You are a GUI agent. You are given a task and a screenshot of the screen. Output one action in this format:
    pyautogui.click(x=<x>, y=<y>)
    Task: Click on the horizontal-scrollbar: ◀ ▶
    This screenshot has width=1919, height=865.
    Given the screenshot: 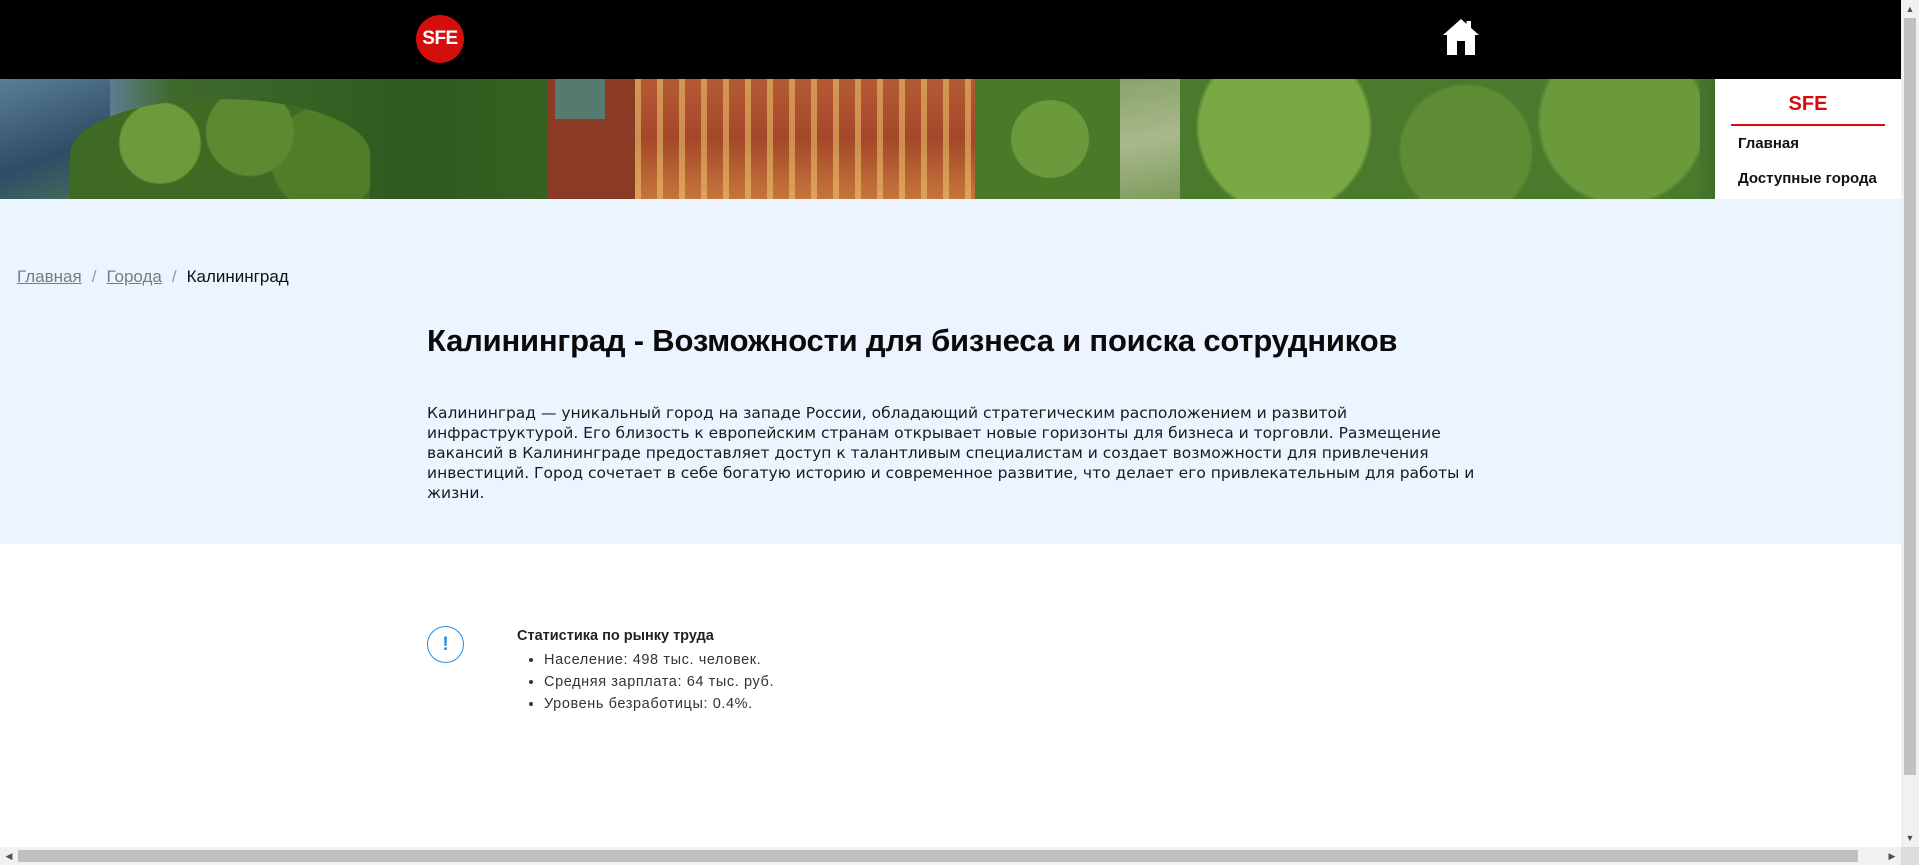 What is the action you would take?
    pyautogui.click(x=950, y=856)
    